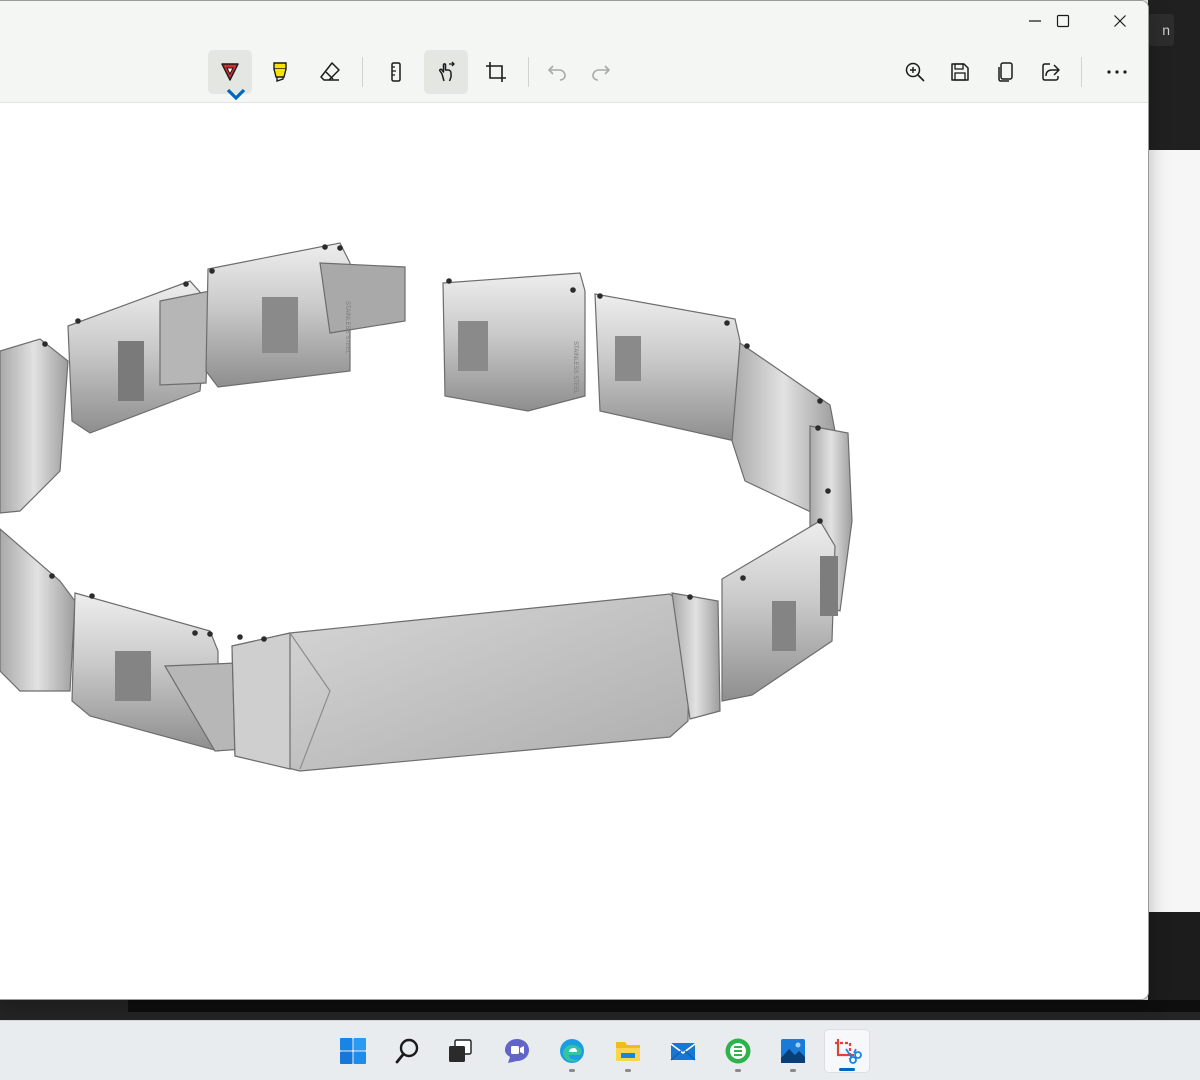  I want to click on taskbar-mail, so click(683, 1051).